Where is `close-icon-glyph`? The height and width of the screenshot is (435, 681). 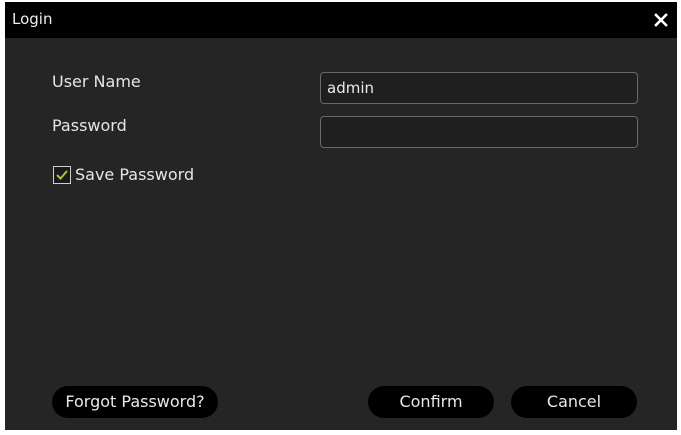 close-icon-glyph is located at coordinates (661, 20).